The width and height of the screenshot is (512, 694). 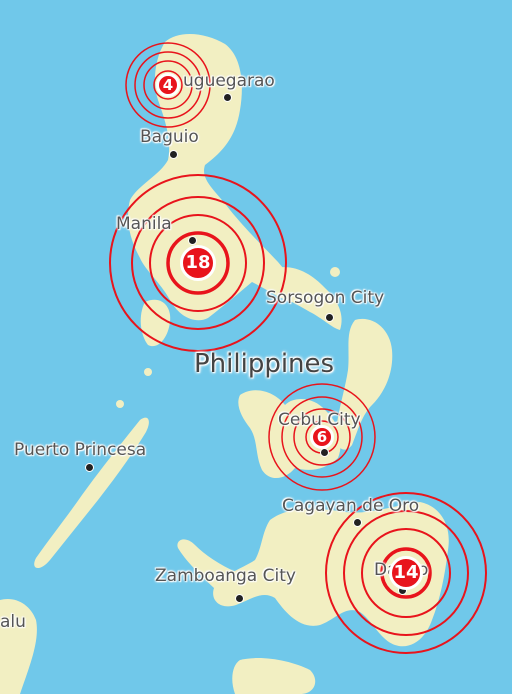 What do you see at coordinates (173, 154) in the screenshot?
I see `city-dot-baguio` at bounding box center [173, 154].